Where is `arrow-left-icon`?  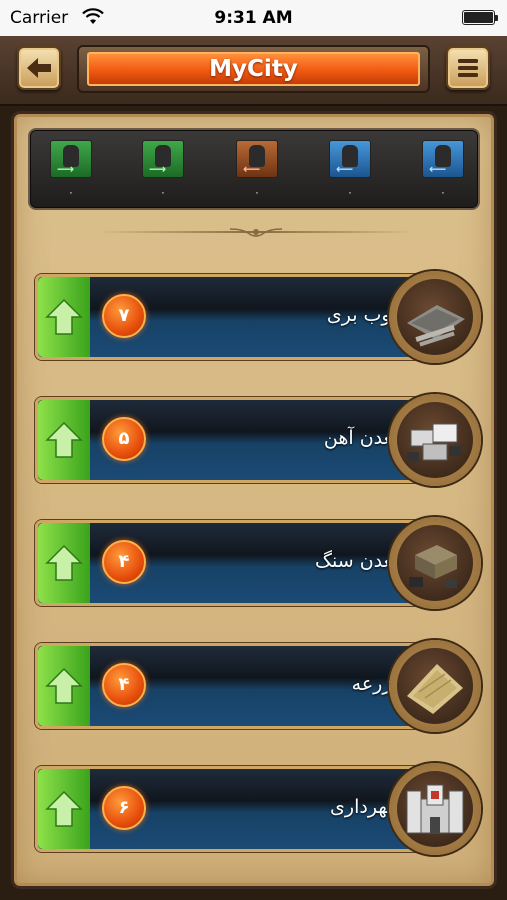 arrow-left-icon is located at coordinates (39, 68).